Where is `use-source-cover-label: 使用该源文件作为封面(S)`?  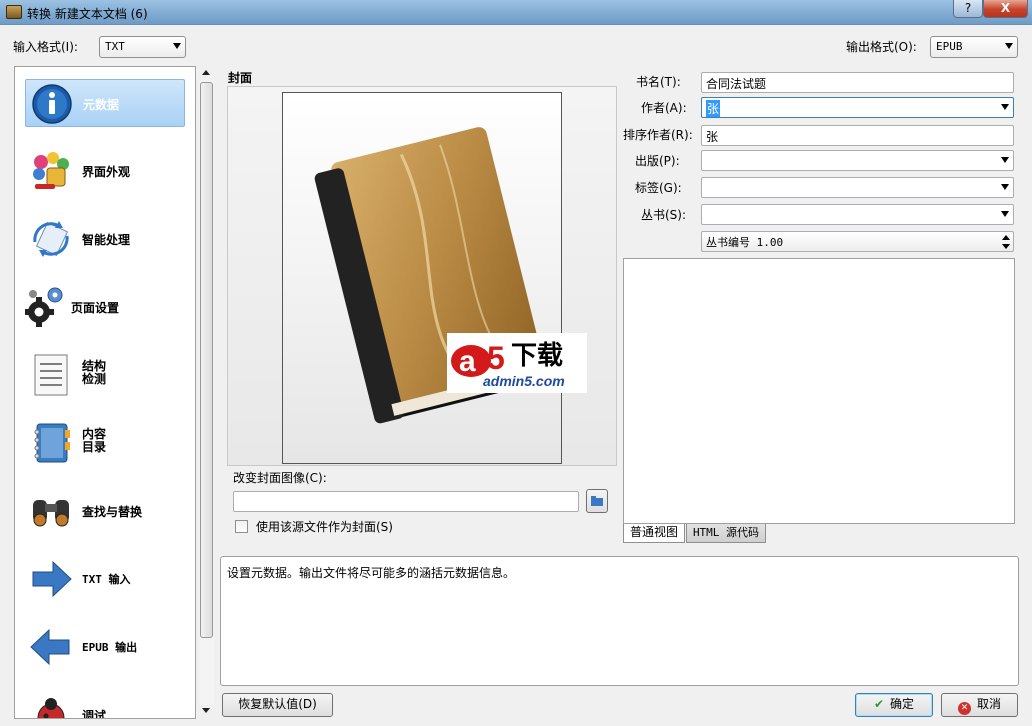
use-source-cover-label: 使用该源文件作为封面(S) is located at coordinates (324, 527).